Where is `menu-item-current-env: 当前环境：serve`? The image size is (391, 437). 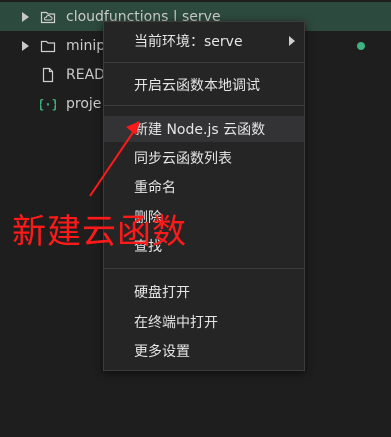 menu-item-current-env: 当前环境：serve is located at coordinates (204, 41).